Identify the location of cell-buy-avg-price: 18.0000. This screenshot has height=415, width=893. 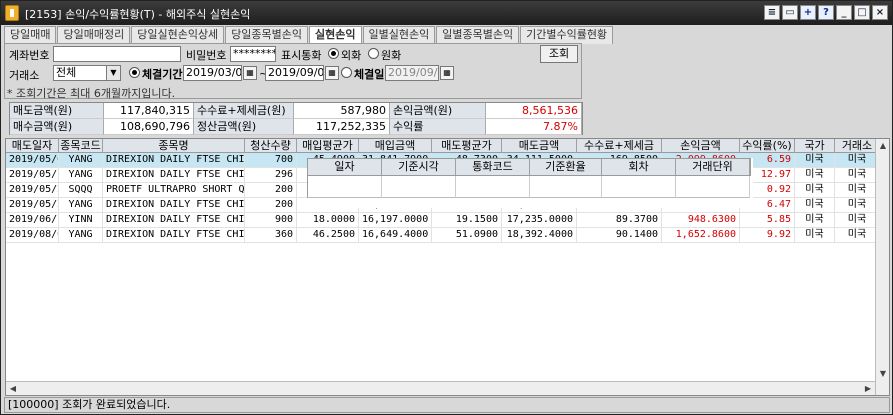
(328, 220).